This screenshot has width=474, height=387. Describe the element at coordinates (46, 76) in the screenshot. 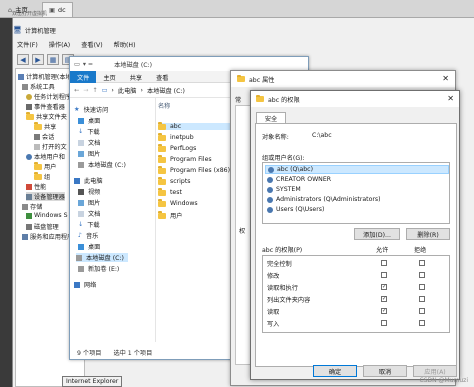

I see `tree-root: 计算机管理(本地)` at that location.